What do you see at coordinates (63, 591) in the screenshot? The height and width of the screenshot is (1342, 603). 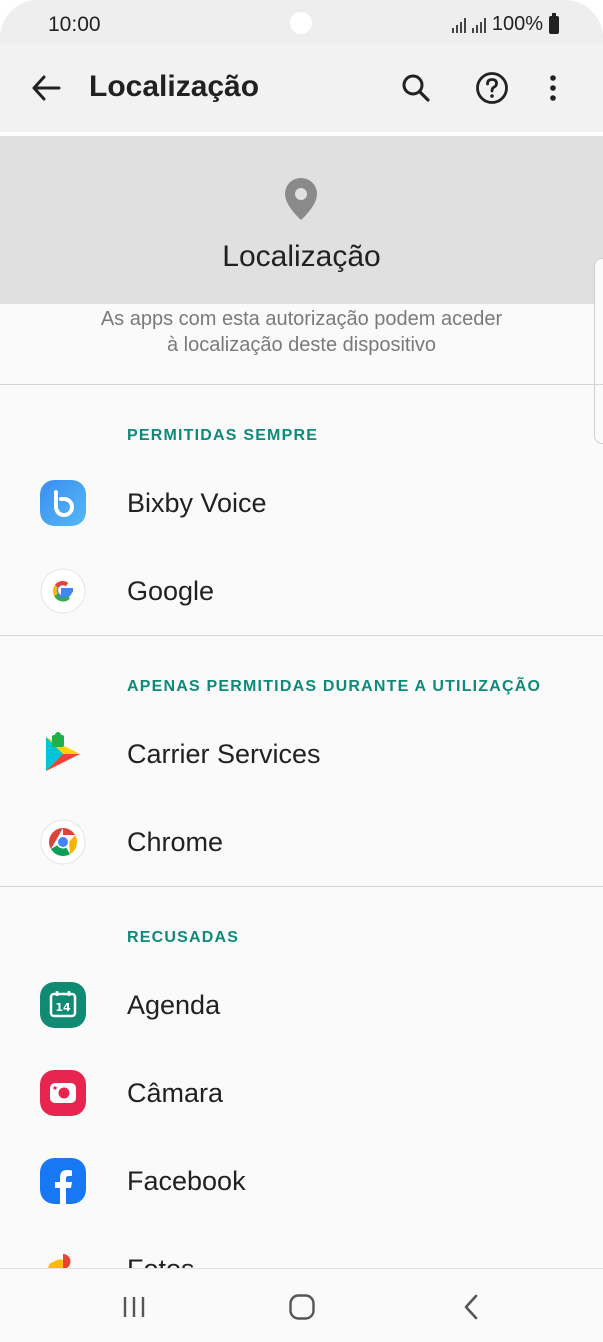 I see `google-icon` at bounding box center [63, 591].